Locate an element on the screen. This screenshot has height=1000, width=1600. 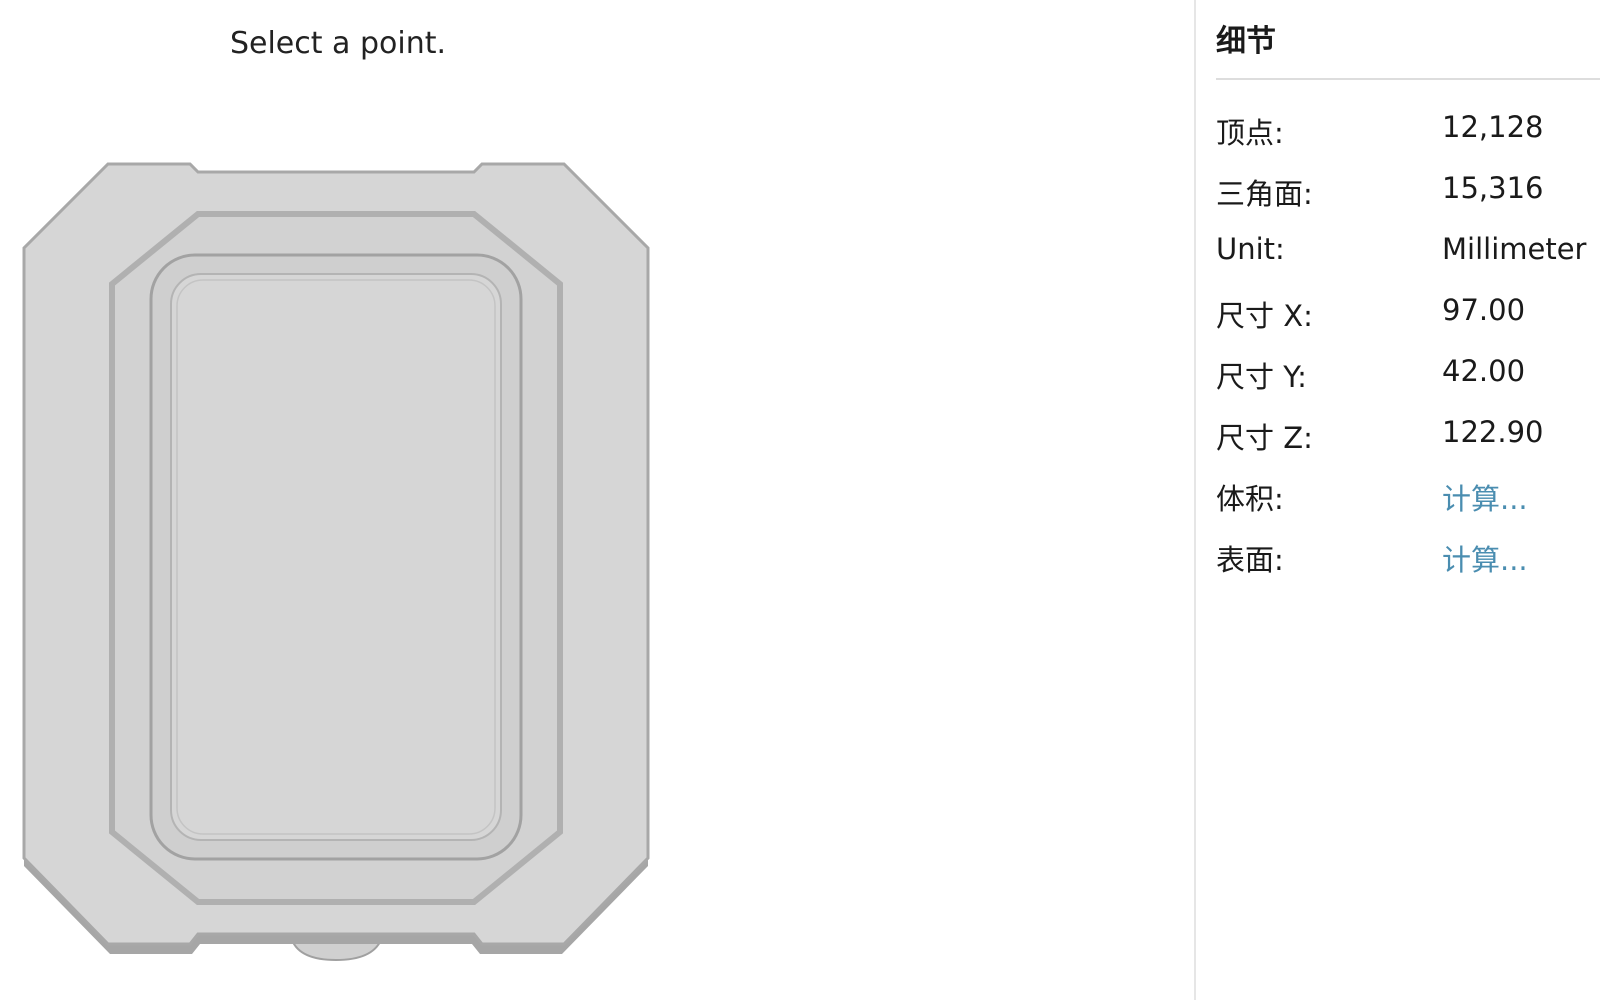
detail-label: 顶点: is located at coordinates (1250, 133).